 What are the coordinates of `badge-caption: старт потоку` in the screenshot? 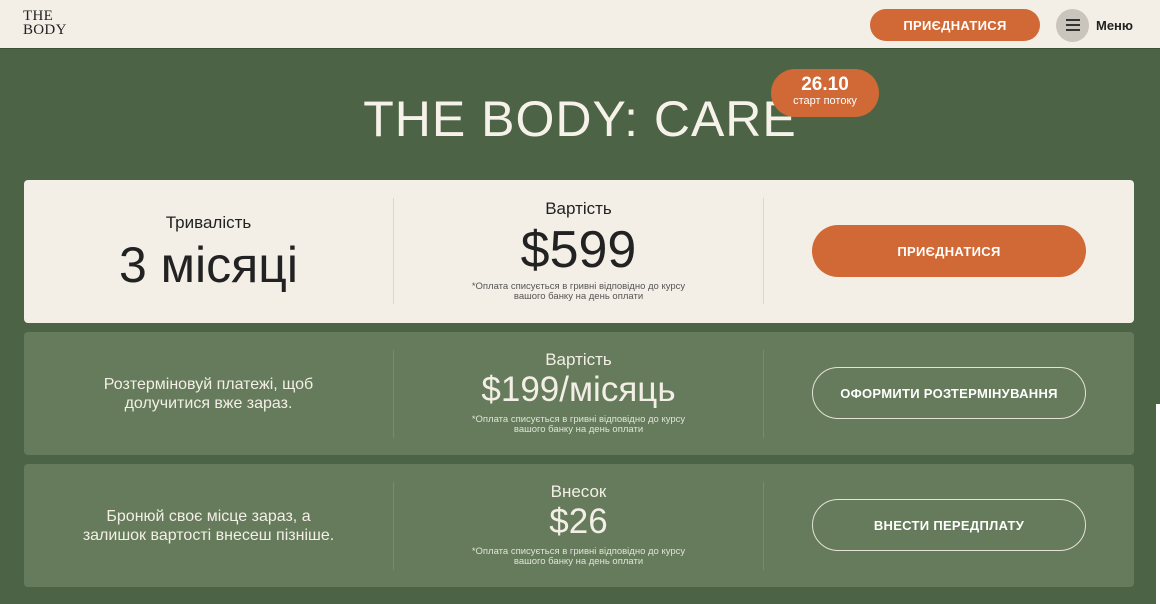 It's located at (825, 101).